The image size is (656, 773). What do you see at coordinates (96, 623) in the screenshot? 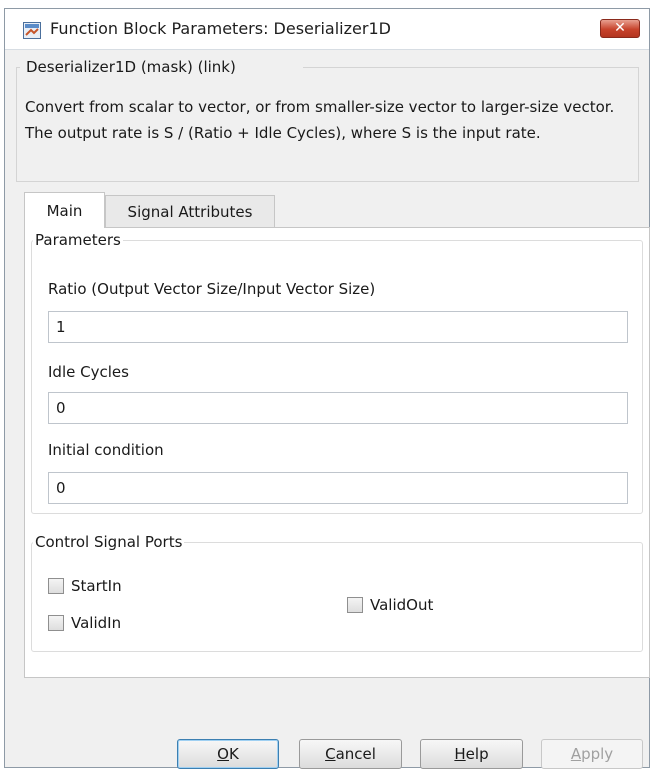
I see `validin-label: ValidIn` at bounding box center [96, 623].